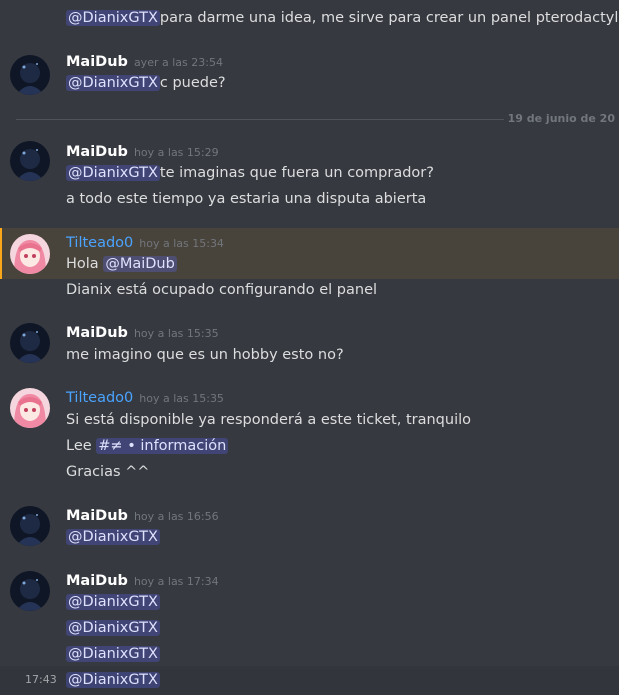 The width and height of the screenshot is (619, 695). What do you see at coordinates (176, 152) in the screenshot?
I see `timestamp: hoy a las 15:29` at bounding box center [176, 152].